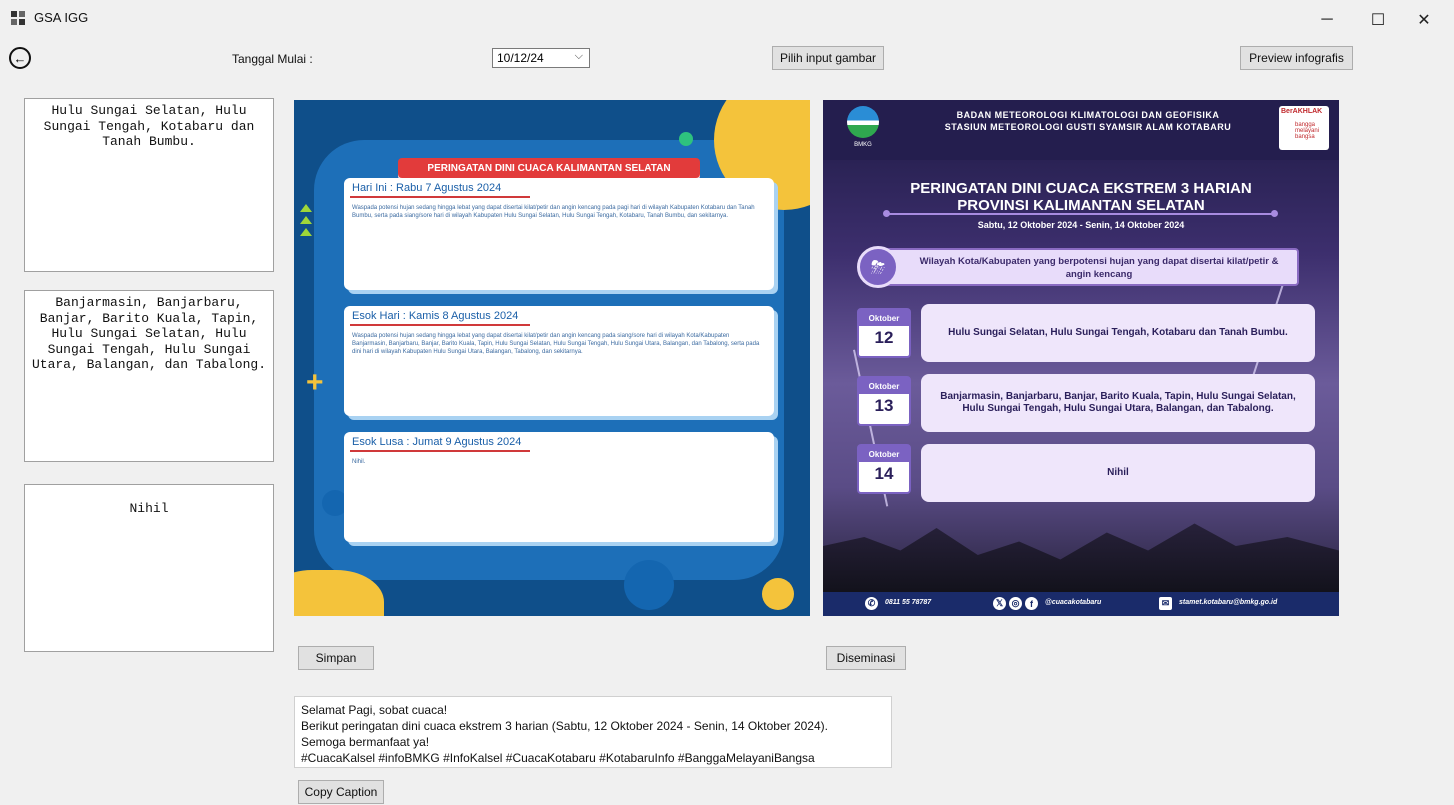  Describe the element at coordinates (1424, 20) in the screenshot. I see `close-button: ✕` at that location.